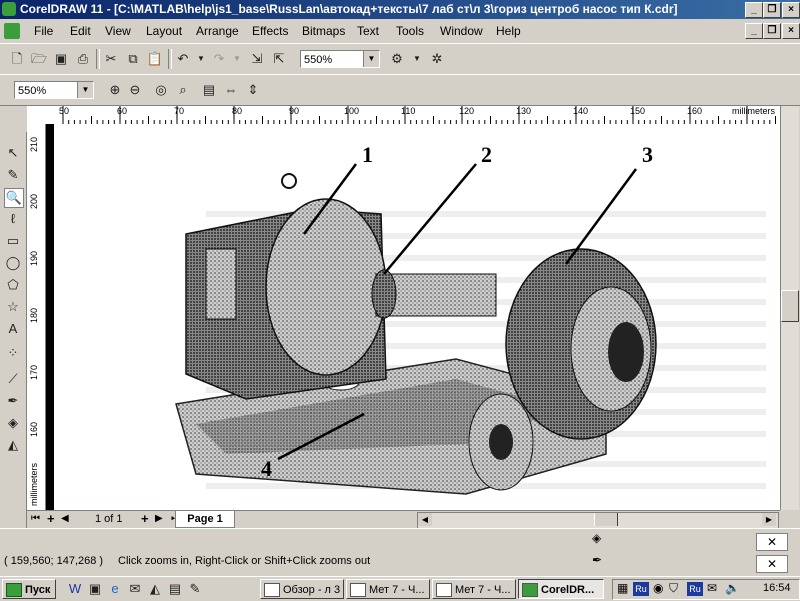  I want to click on undo-icon: ↶, so click(183, 59).